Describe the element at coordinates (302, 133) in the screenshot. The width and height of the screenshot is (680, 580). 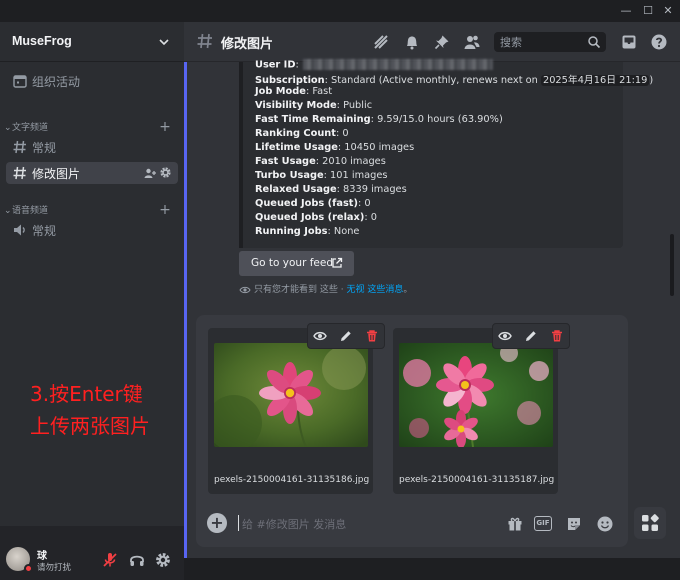
I see `embed-row: Ranking Count: 0` at that location.